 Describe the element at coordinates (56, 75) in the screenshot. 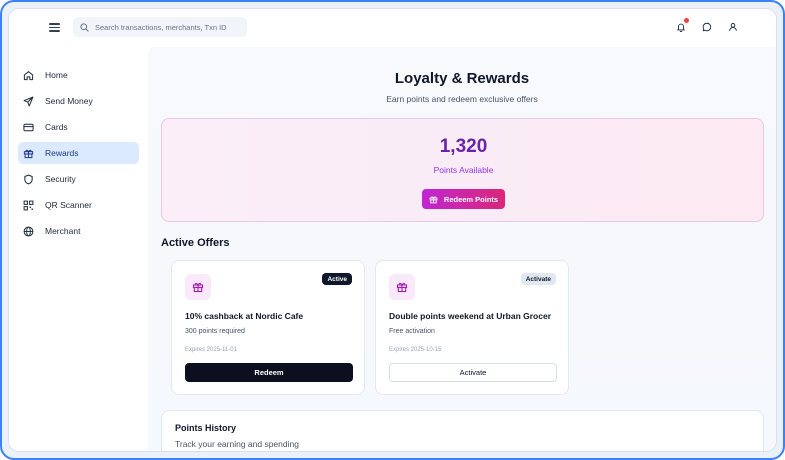

I see `sidebar-item-label: Home` at that location.